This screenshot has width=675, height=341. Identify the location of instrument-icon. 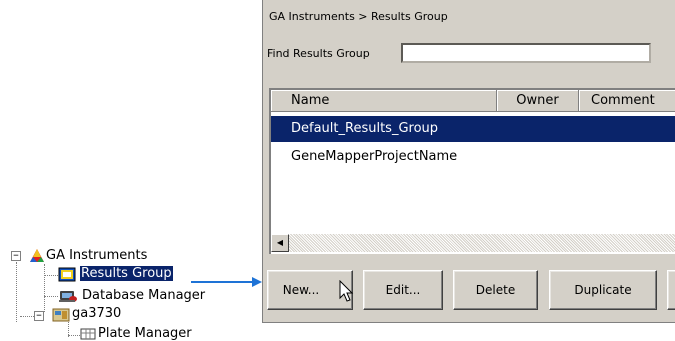
(61, 315).